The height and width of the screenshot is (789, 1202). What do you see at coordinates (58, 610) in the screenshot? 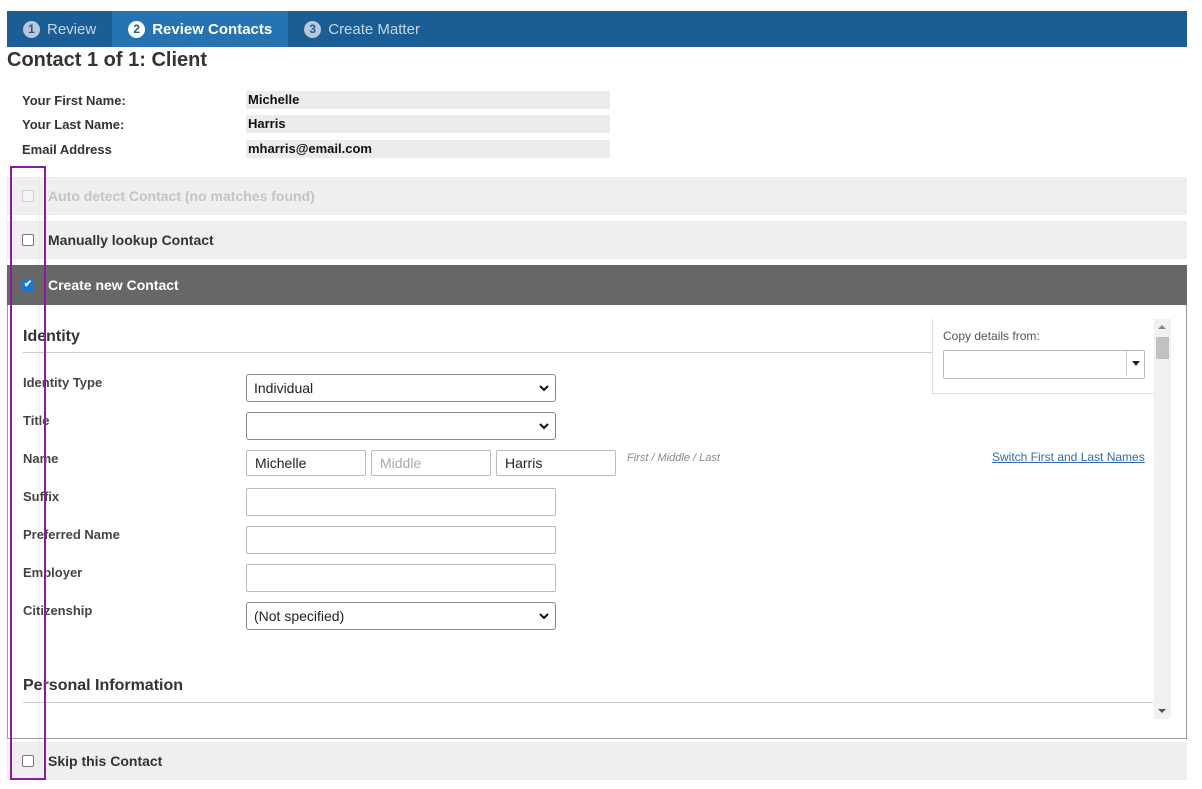
I see `citizenship-label: Citizenship` at bounding box center [58, 610].